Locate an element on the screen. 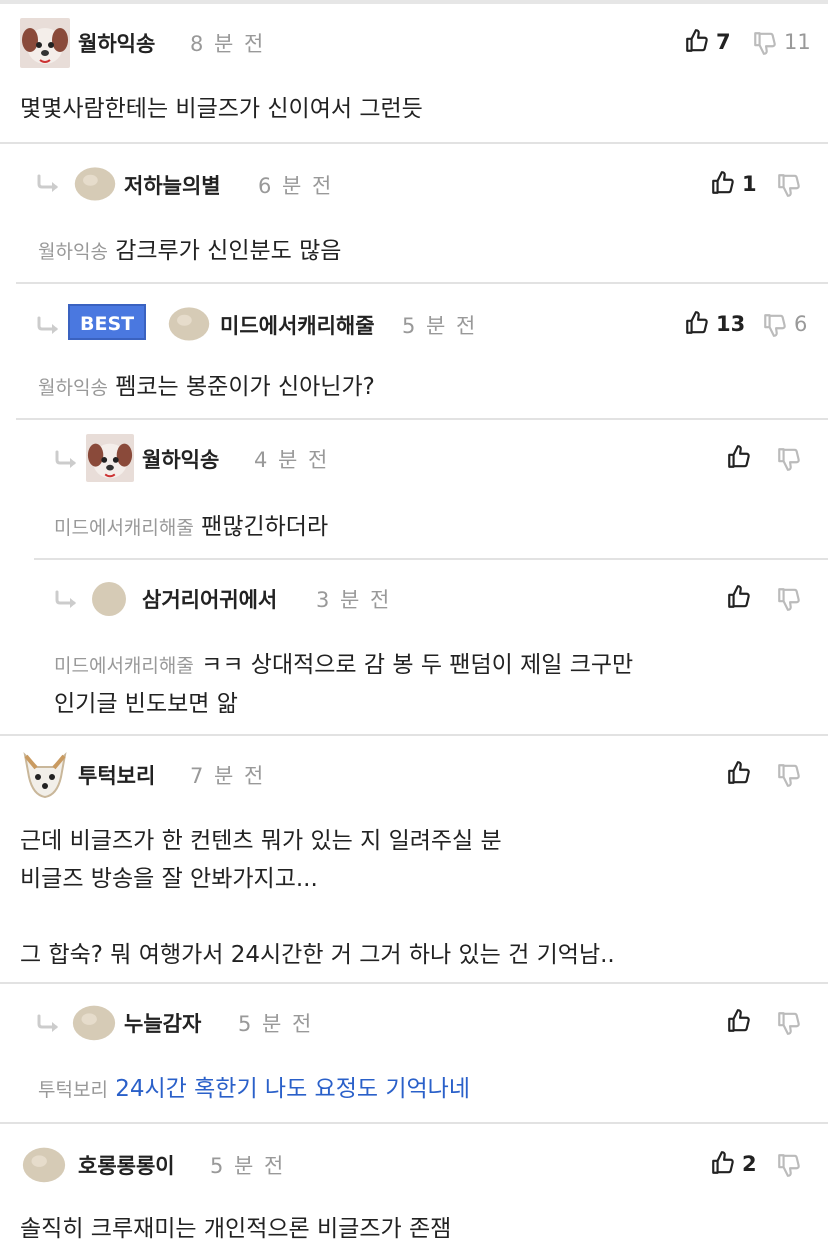 This screenshot has height=1258, width=828. comment-text: 투턱보리 24시간 혹한기 나도 요정도 기억나네 is located at coordinates (254, 1089).